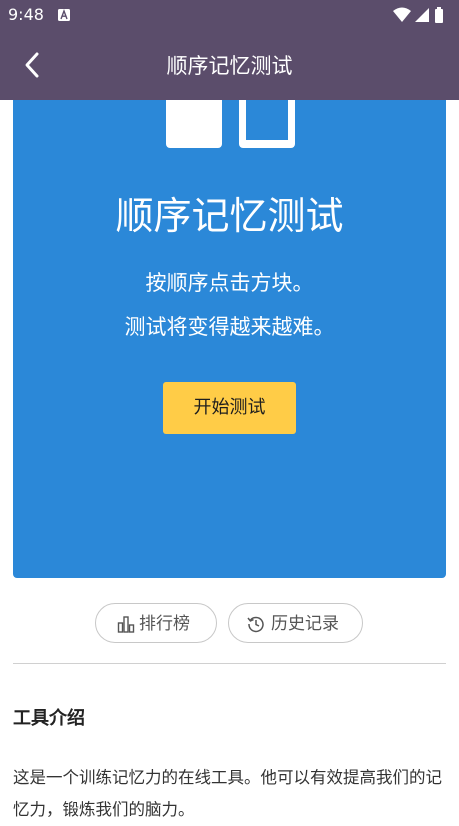 The height and width of the screenshot is (826, 459). What do you see at coordinates (305, 624) in the screenshot?
I see `history-label: 历史记录` at bounding box center [305, 624].